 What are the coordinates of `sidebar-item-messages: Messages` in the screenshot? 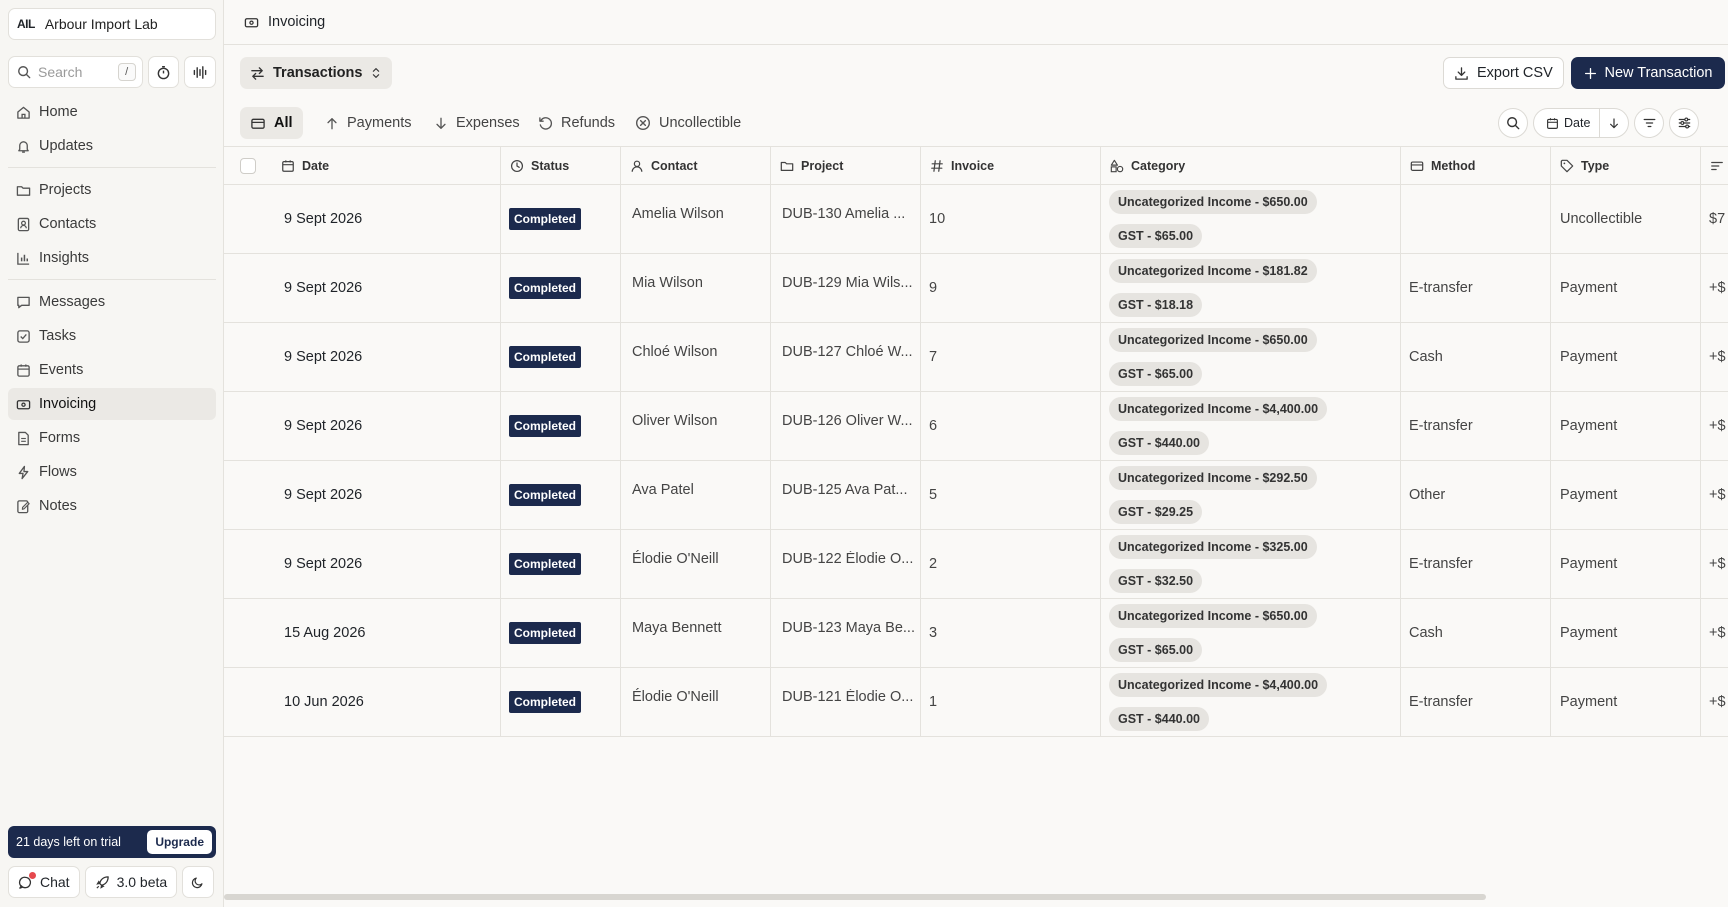 It's located at (112, 302).